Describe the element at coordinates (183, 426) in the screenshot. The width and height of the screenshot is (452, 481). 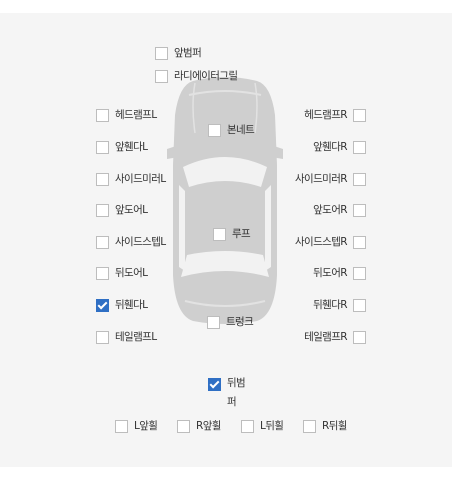
I see `checkbox-wheel-front-r` at that location.